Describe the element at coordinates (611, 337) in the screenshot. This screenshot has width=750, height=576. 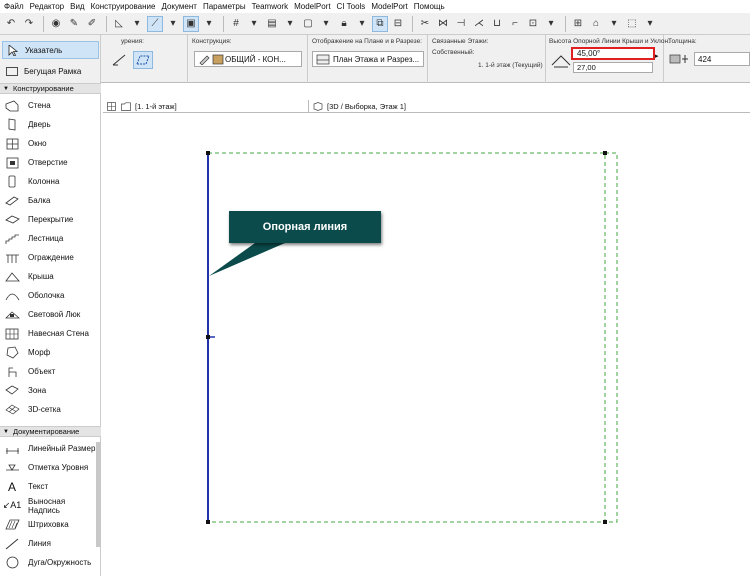
I see `roof-eave-outline` at that location.